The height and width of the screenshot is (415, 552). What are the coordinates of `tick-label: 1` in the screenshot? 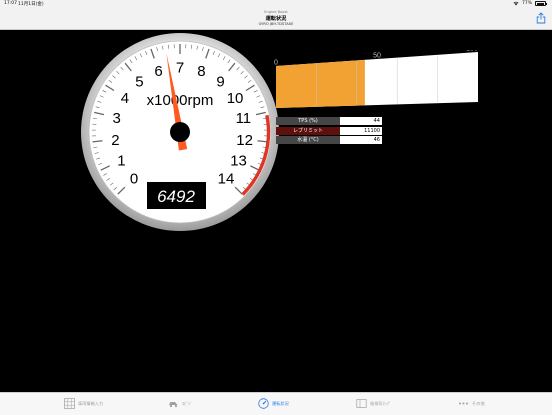 It's located at (121, 161).